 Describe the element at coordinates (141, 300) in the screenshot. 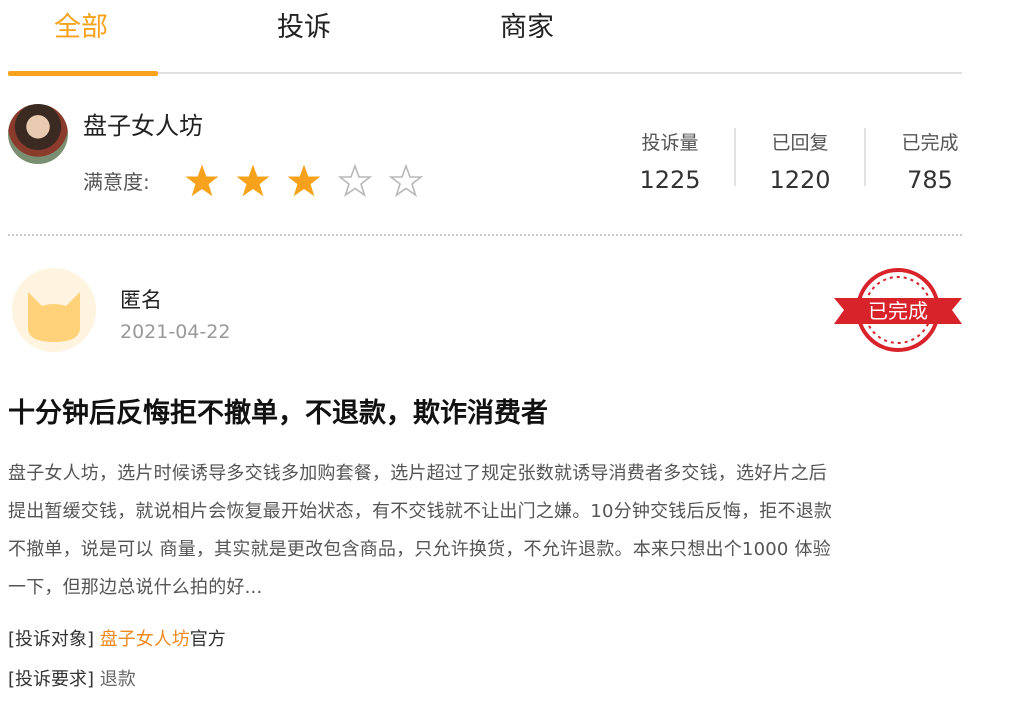

I see `complainant-name: 匿名` at that location.